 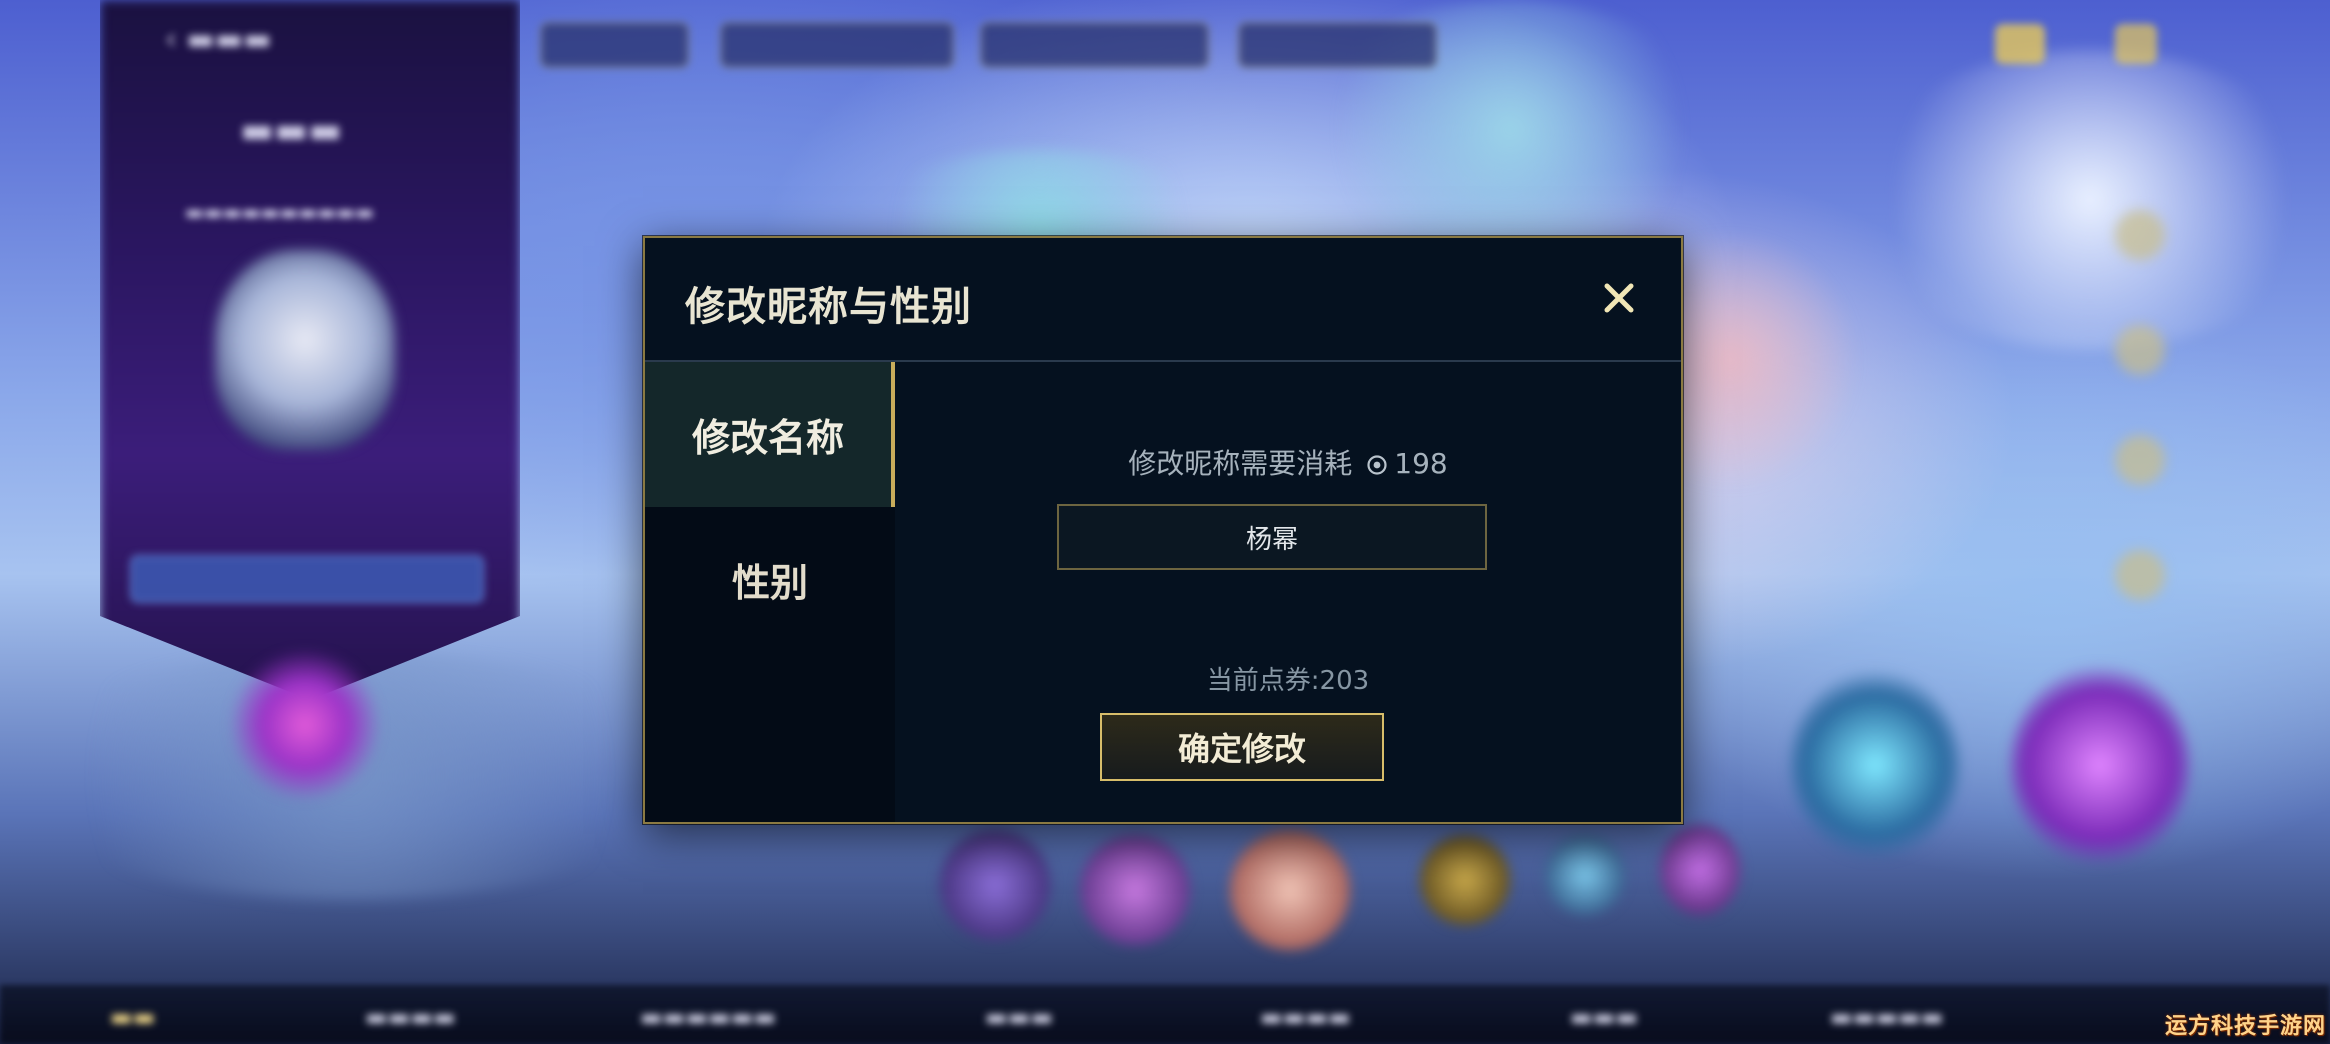 I want to click on close-button, so click(x=1619, y=298).